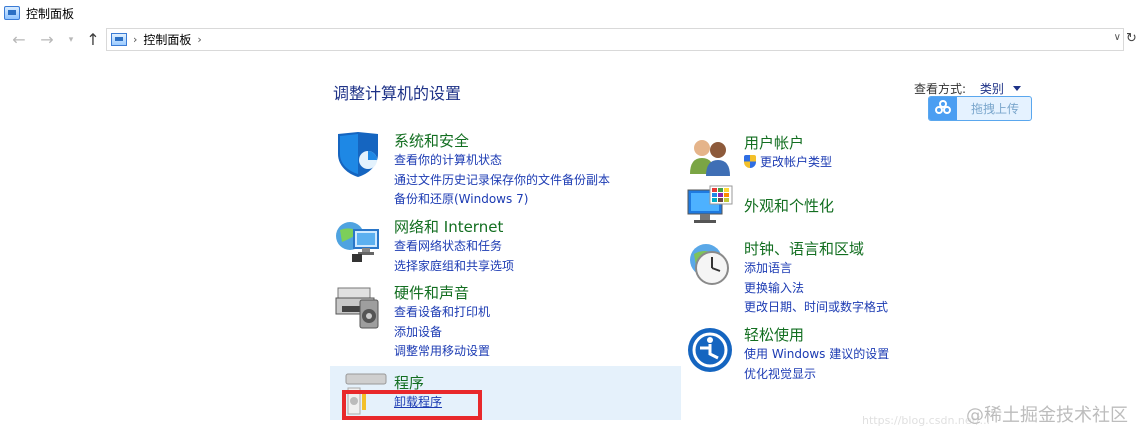  Describe the element at coordinates (788, 163) in the screenshot. I see `link-change-account-type: 更改帐户类型` at that location.